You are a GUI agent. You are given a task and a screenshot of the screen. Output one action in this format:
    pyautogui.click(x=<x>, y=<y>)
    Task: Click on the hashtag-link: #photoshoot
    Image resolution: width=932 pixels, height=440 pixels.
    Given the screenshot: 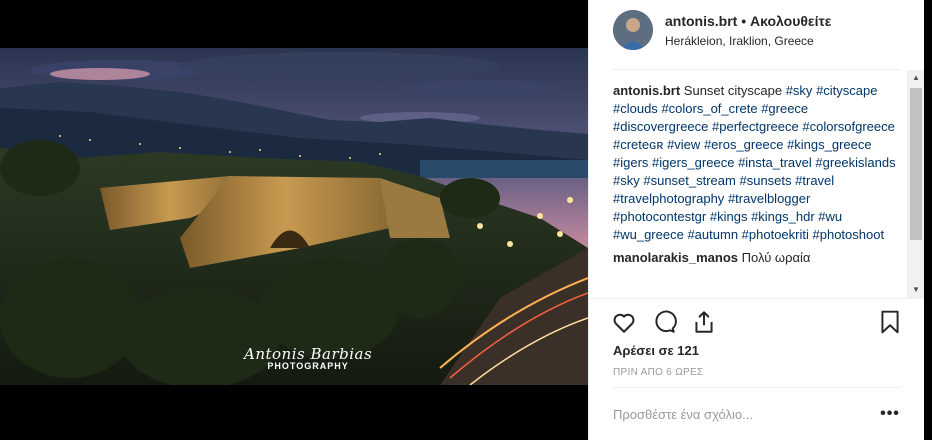 What is the action you would take?
    pyautogui.click(x=849, y=234)
    